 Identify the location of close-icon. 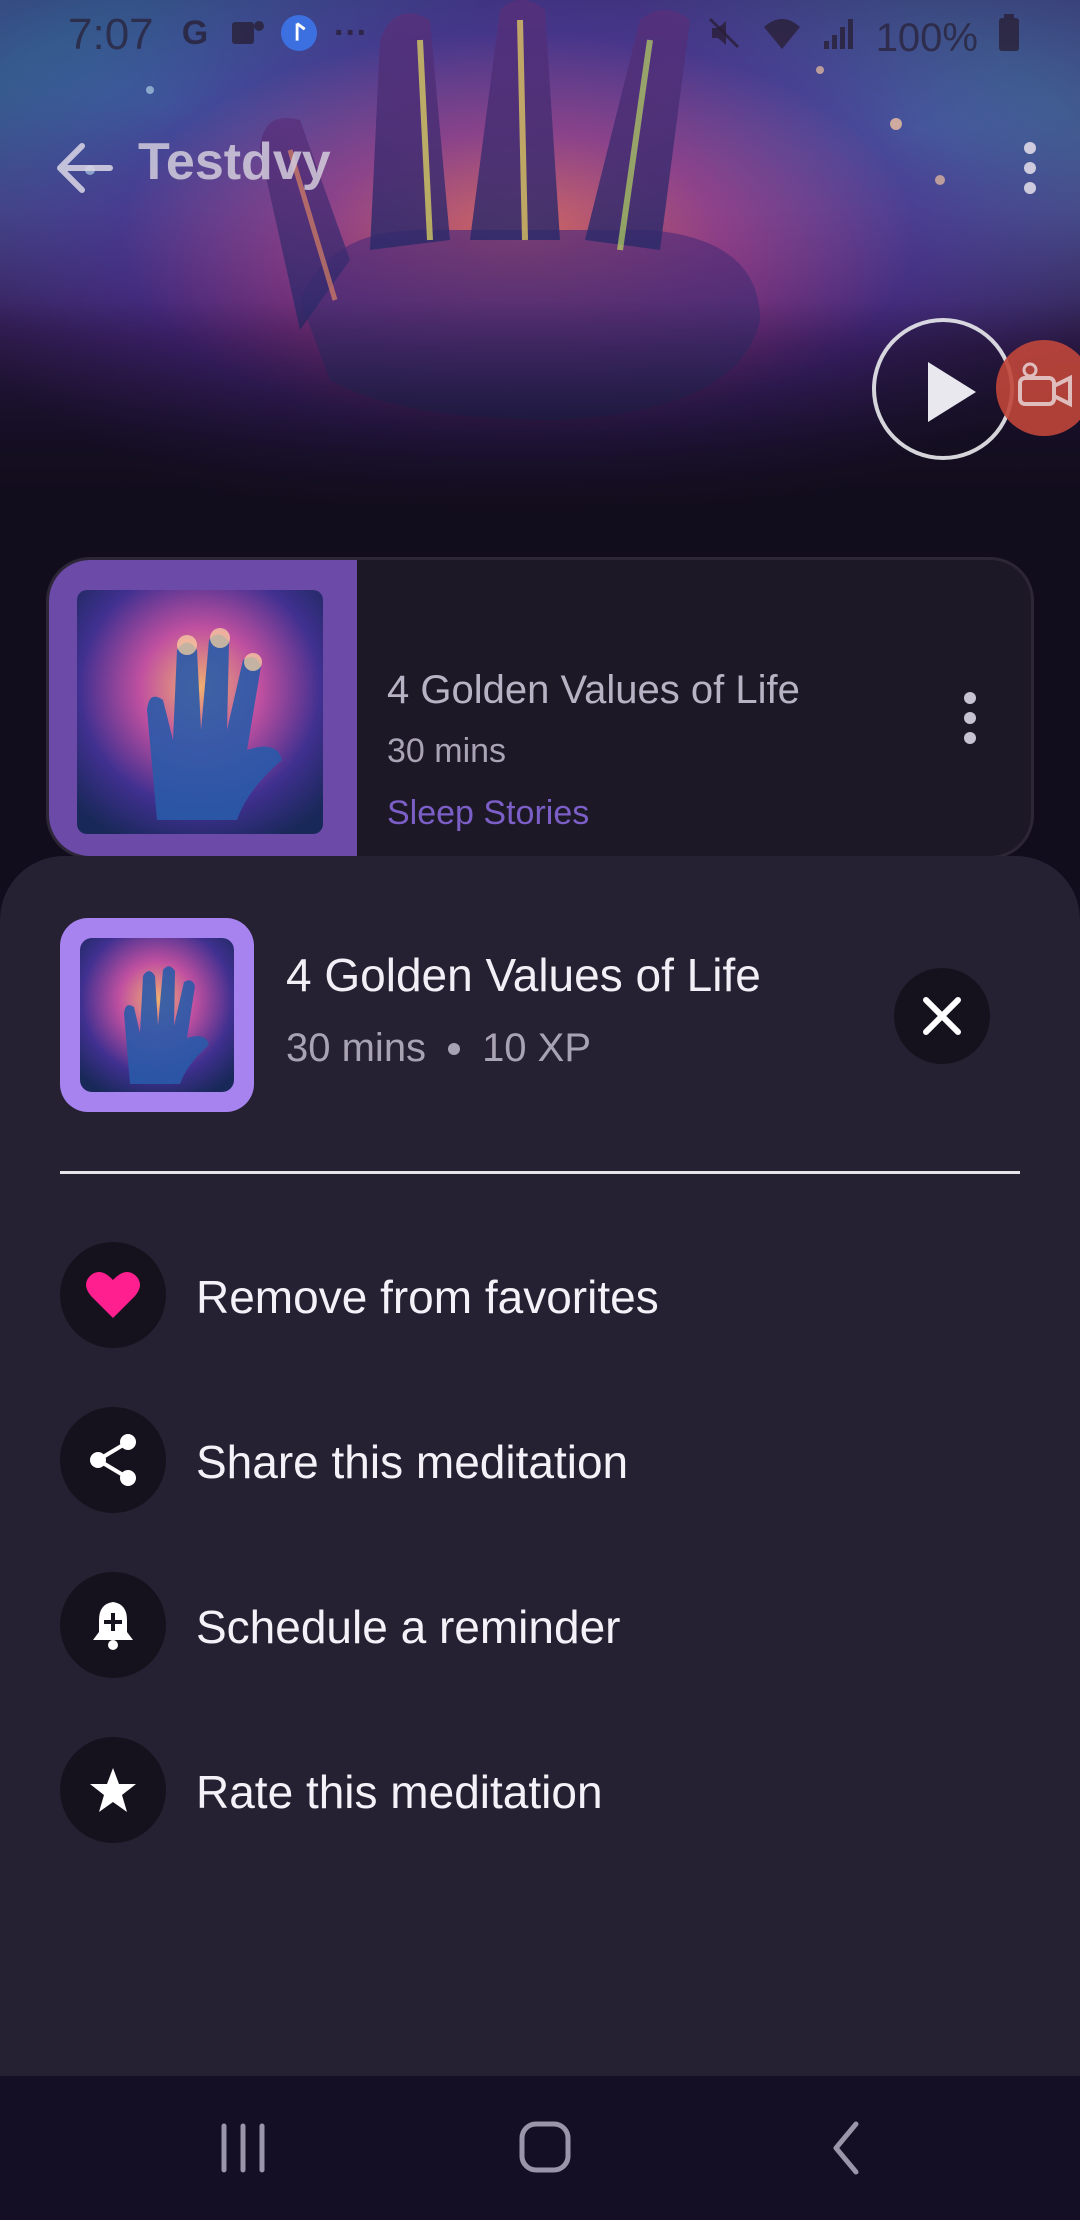
(942, 1016).